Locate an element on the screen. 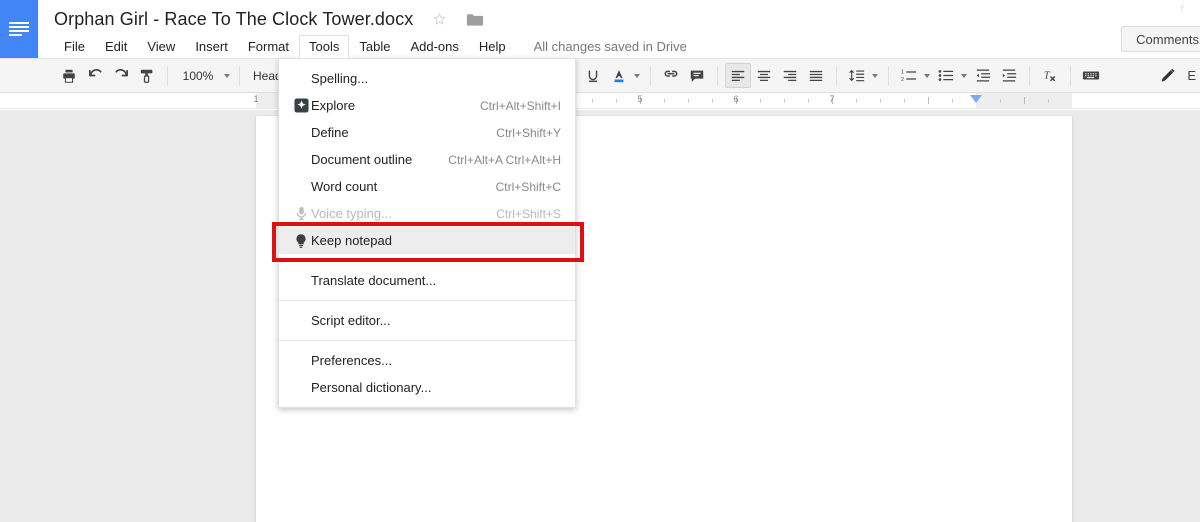  zoom-value: 100% is located at coordinates (198, 75).